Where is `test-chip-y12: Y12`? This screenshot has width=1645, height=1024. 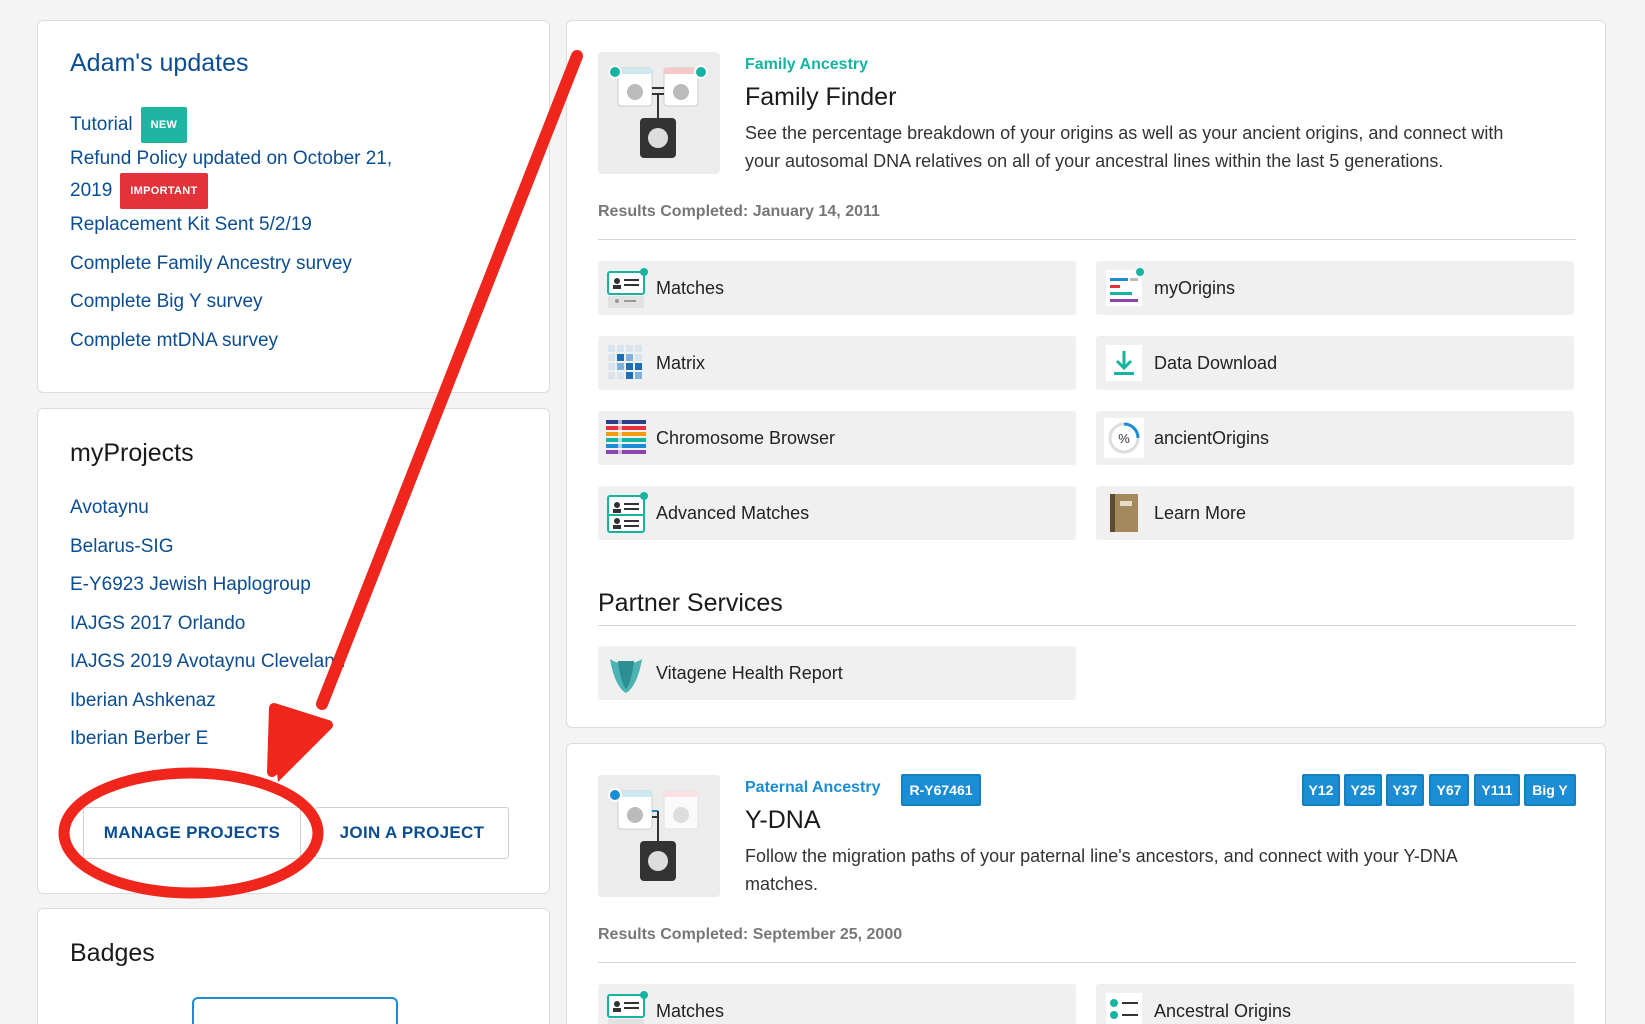
test-chip-y12: Y12 is located at coordinates (1321, 790).